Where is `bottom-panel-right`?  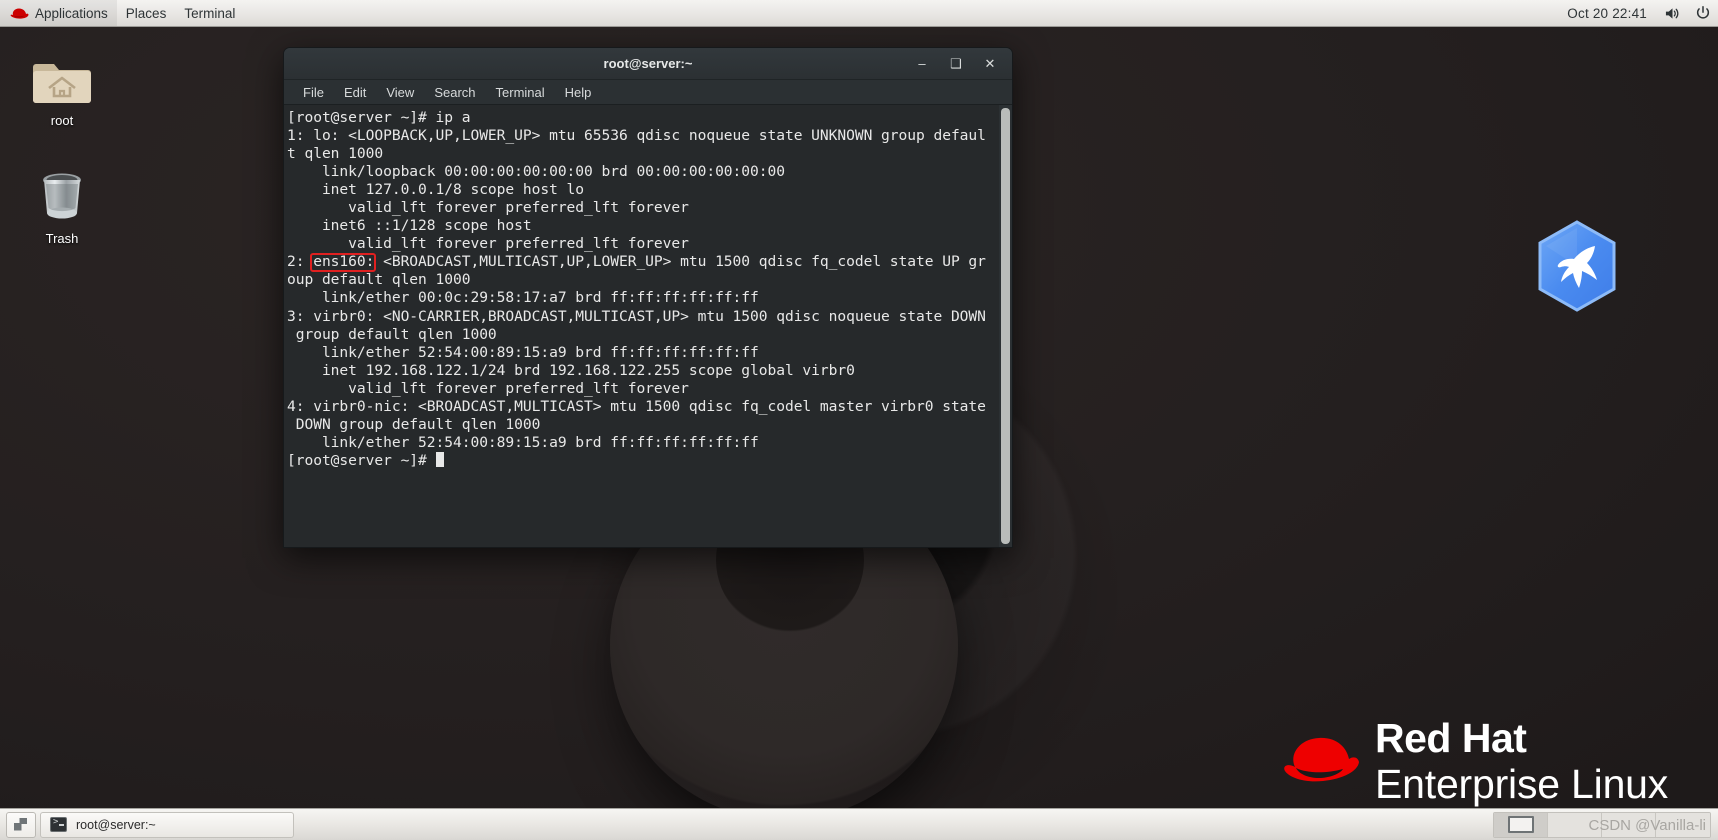 bottom-panel-right is located at coordinates (1603, 824).